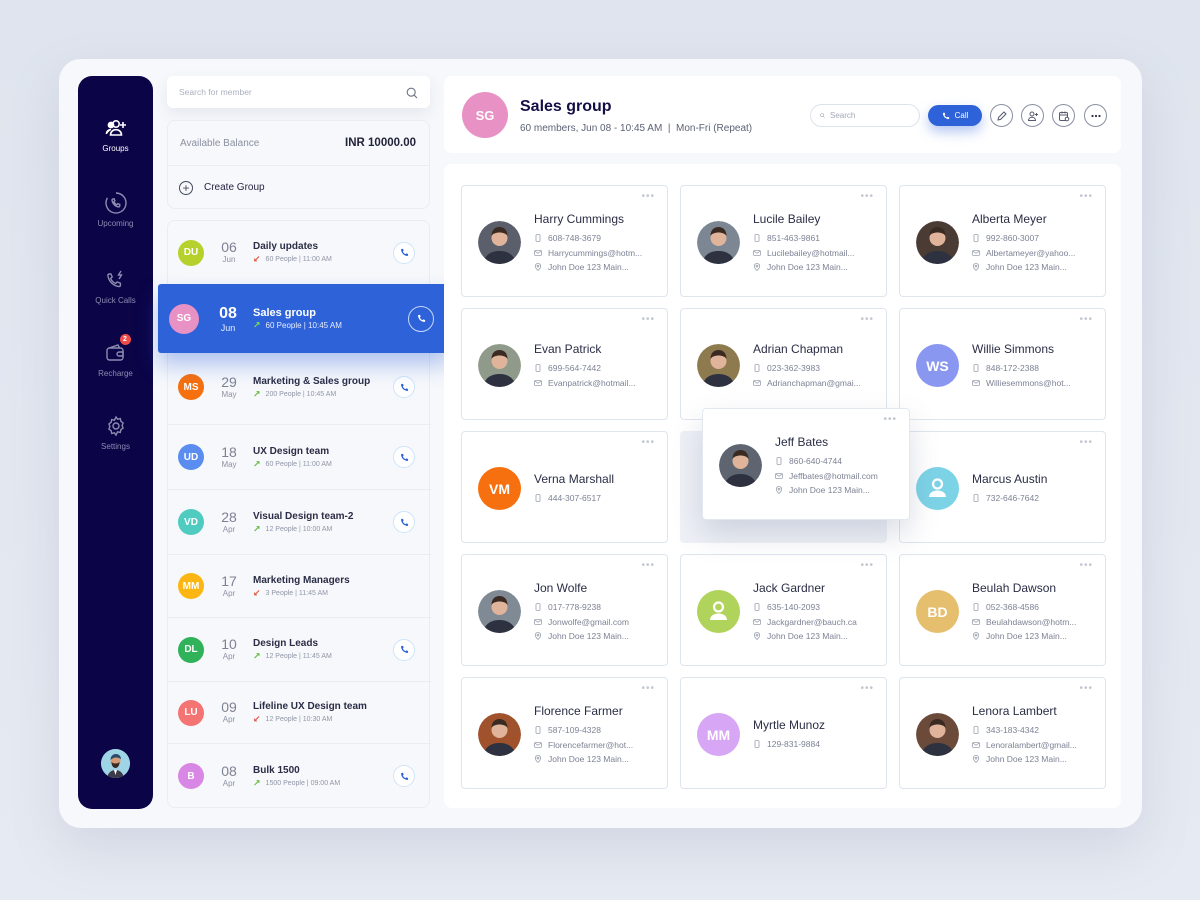 Image resolution: width=1200 pixels, height=900 pixels. Describe the element at coordinates (115, 286) in the screenshot. I see `sidebar-item-quick-calls: Quick Calls` at that location.